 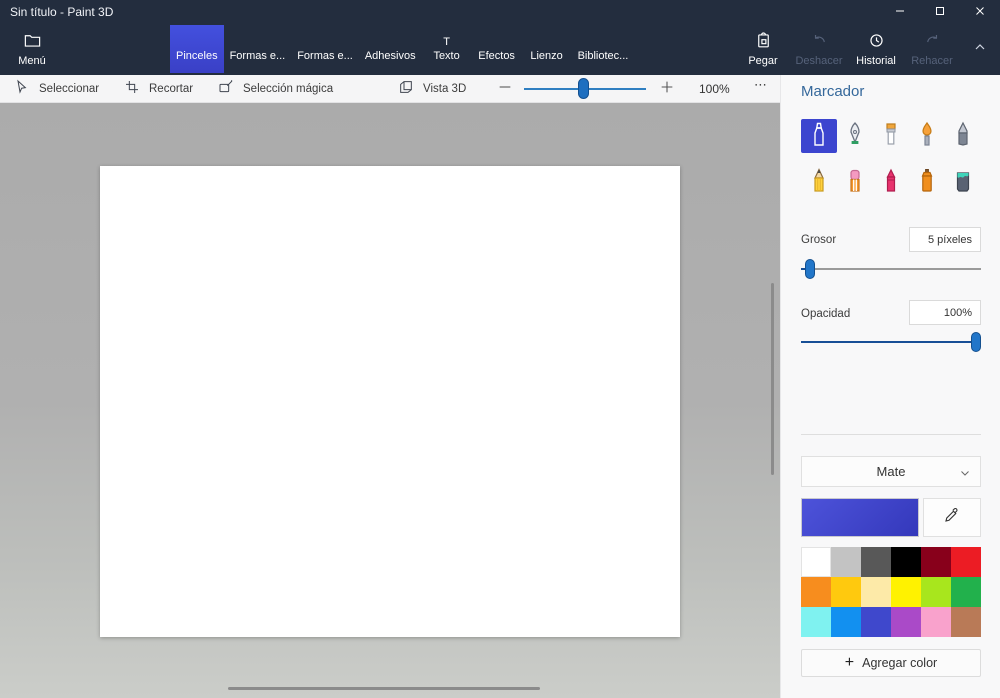 I want to click on zoom-slider-thumb, so click(x=583, y=88).